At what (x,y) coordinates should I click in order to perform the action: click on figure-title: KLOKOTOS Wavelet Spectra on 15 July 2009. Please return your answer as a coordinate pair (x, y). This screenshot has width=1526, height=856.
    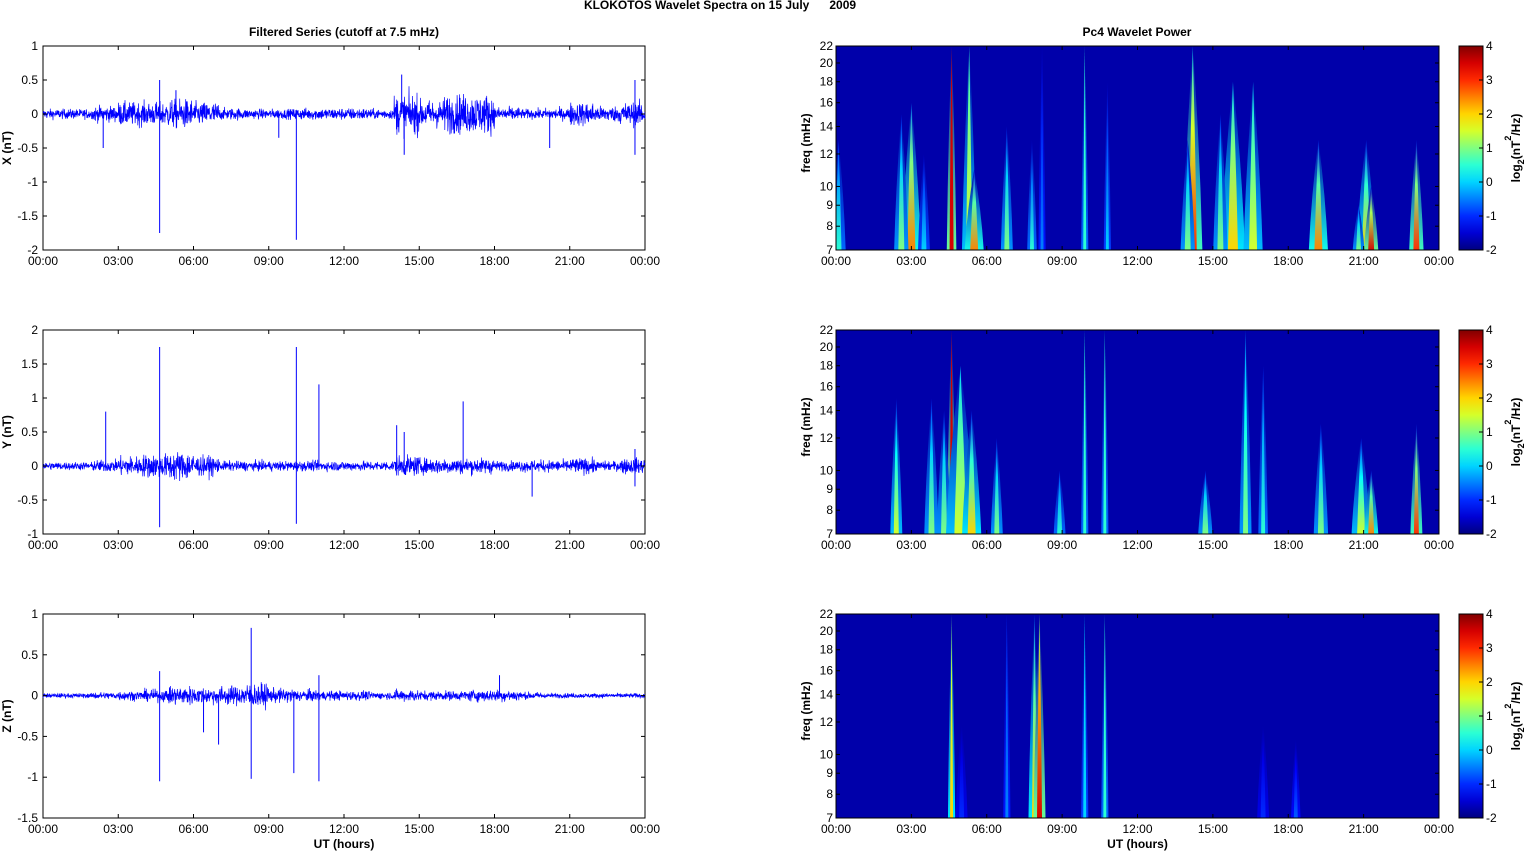
    Looking at the image, I should click on (720, 6).